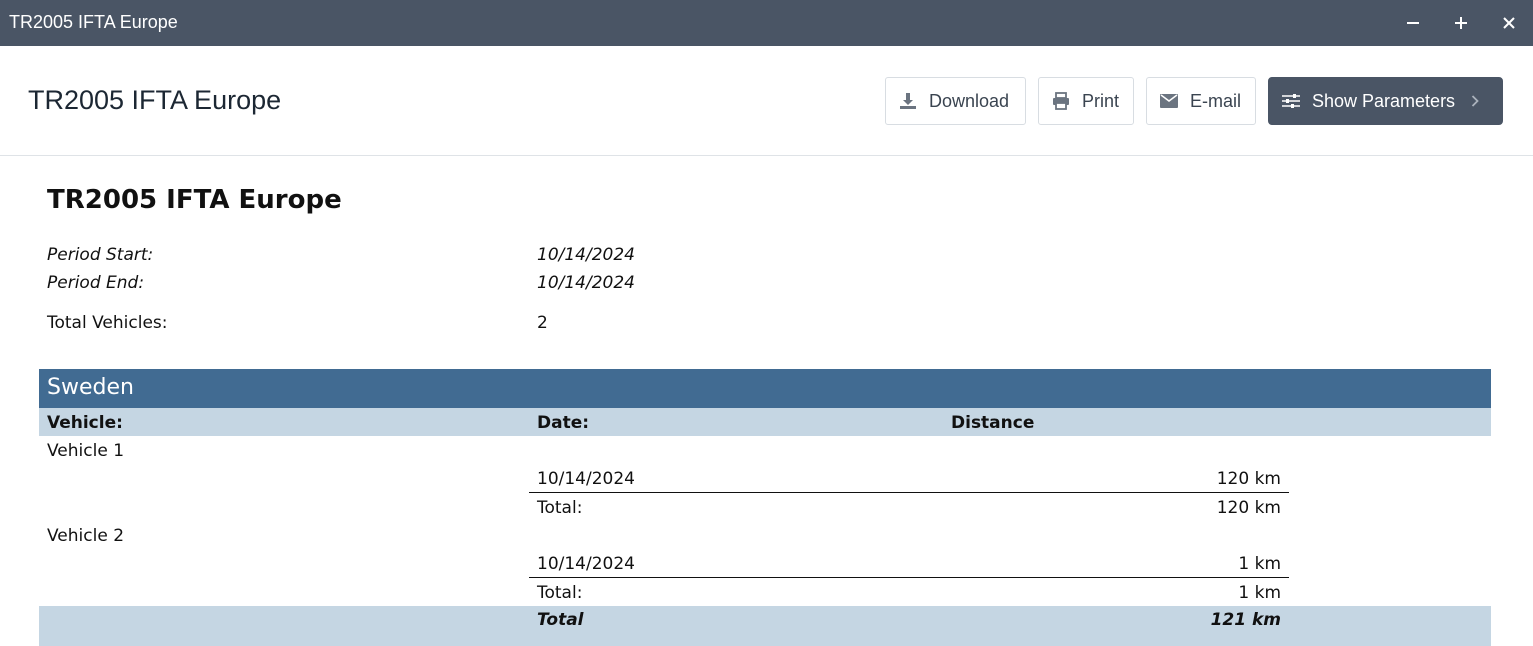 The height and width of the screenshot is (646, 1533). Describe the element at coordinates (1248, 479) in the screenshot. I see `table-row-distance: 120 km` at that location.